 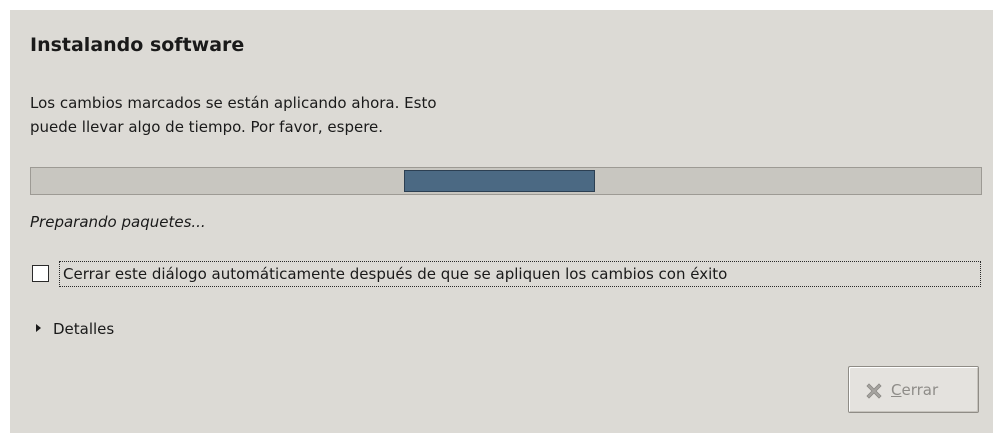 What do you see at coordinates (896, 390) in the screenshot?
I see `close-button-mnemonic: C` at bounding box center [896, 390].